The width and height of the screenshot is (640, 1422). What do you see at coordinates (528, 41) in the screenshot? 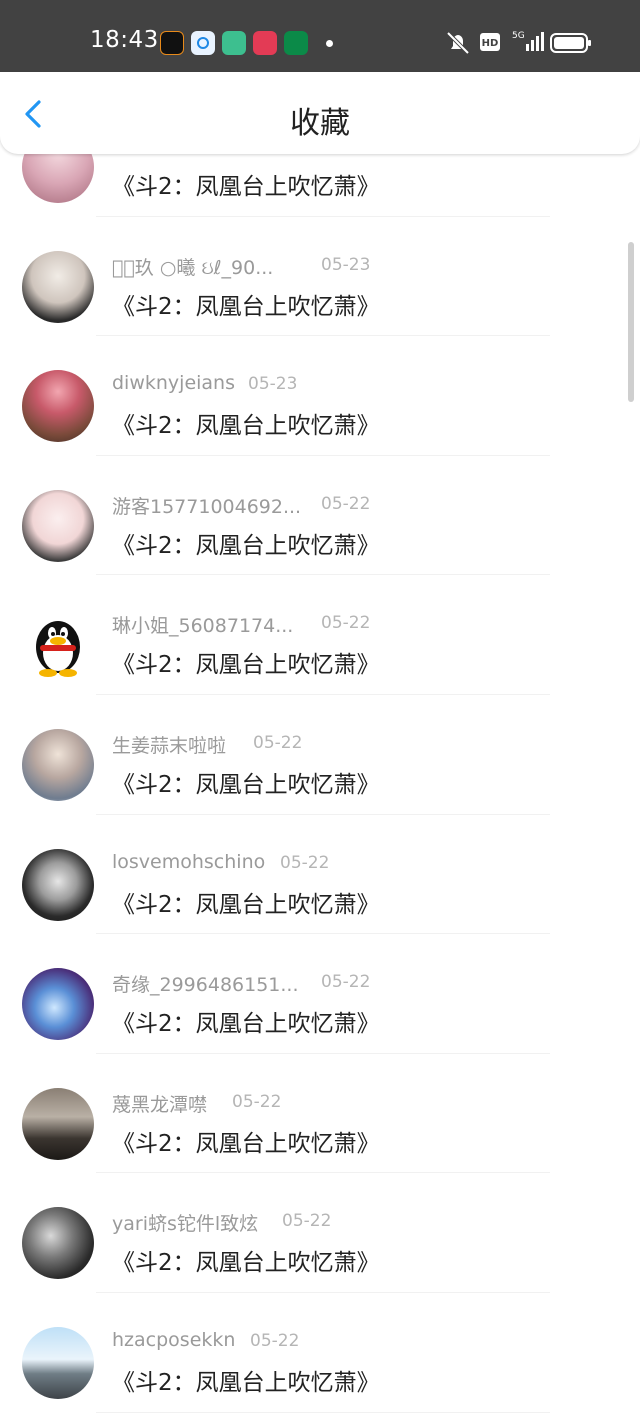
I see `signal-5g-icon: 5G` at bounding box center [528, 41].